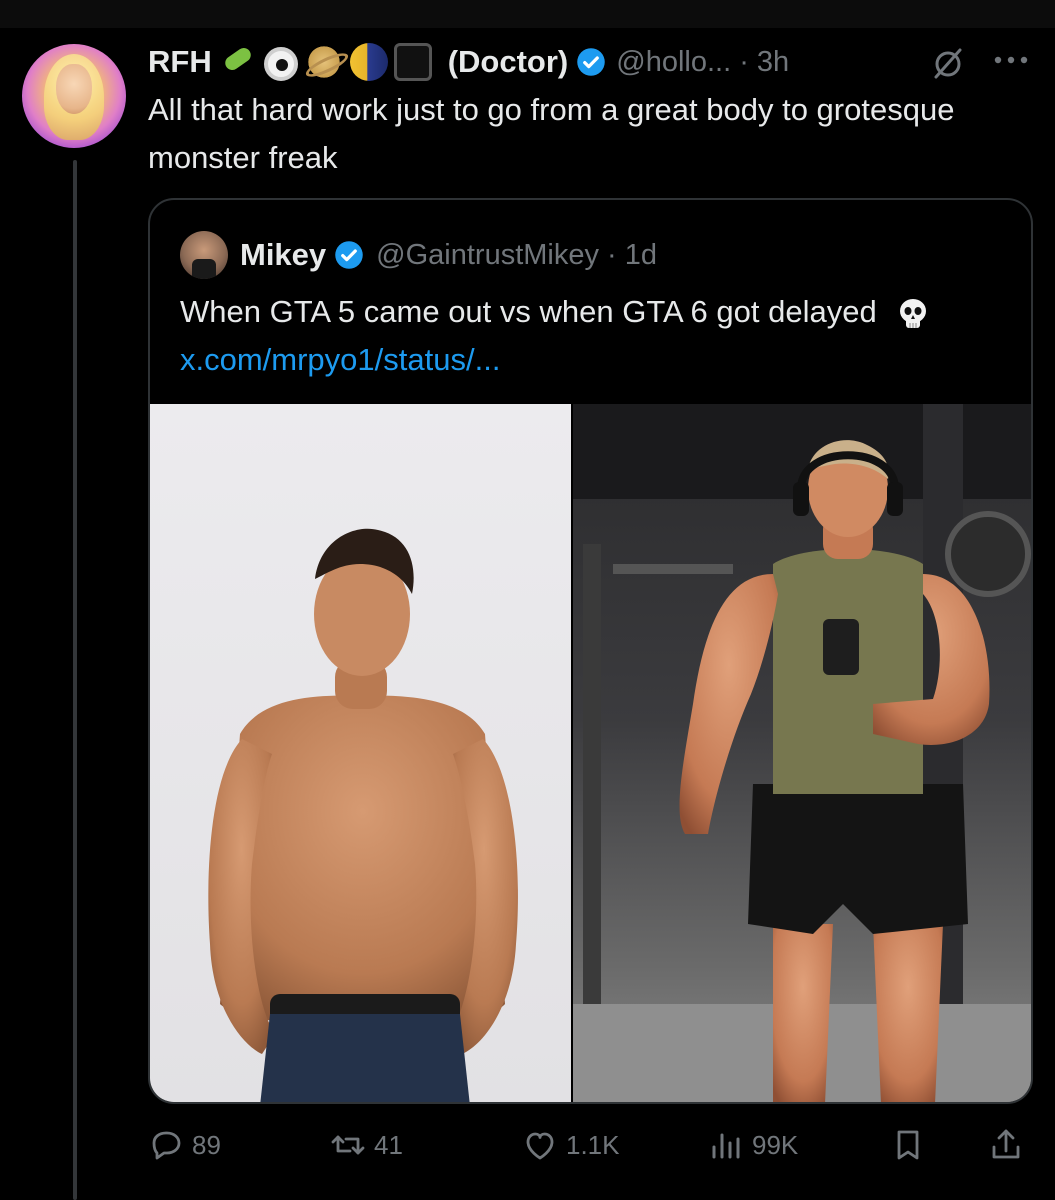  What do you see at coordinates (283, 255) in the screenshot?
I see `quoted-author-name: Mikey` at bounding box center [283, 255].